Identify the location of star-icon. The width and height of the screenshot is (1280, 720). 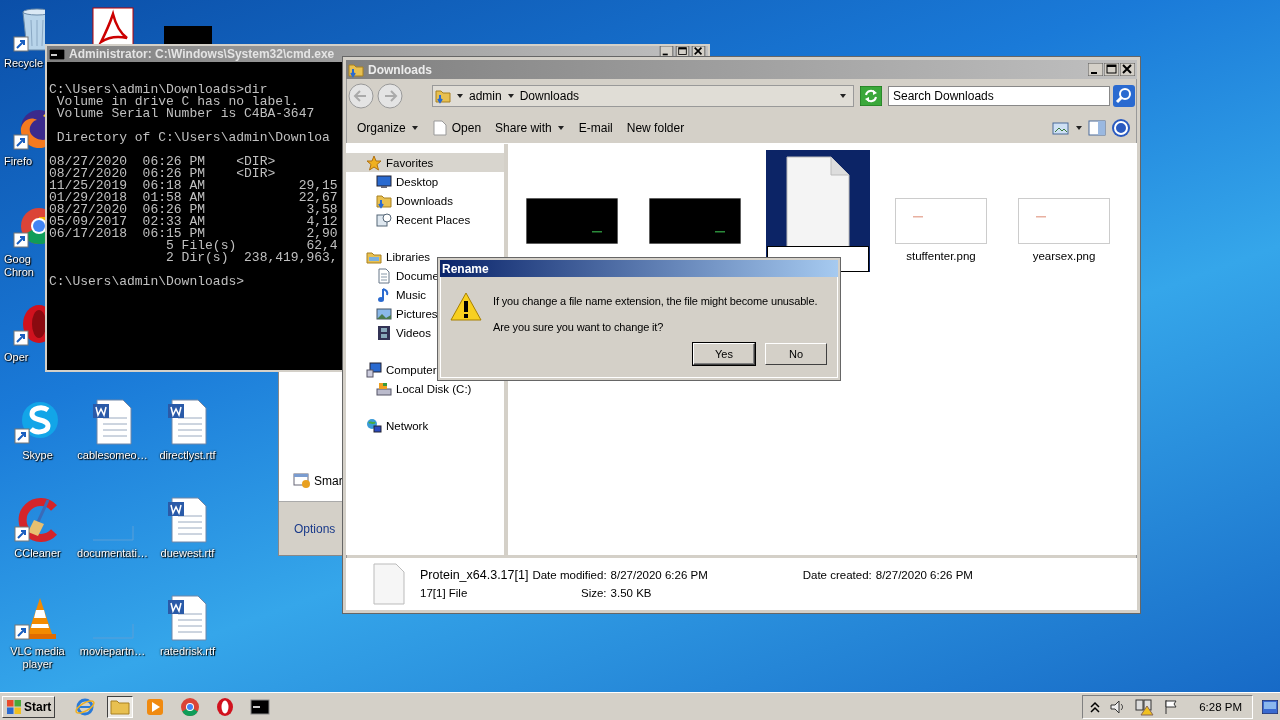
(374, 162).